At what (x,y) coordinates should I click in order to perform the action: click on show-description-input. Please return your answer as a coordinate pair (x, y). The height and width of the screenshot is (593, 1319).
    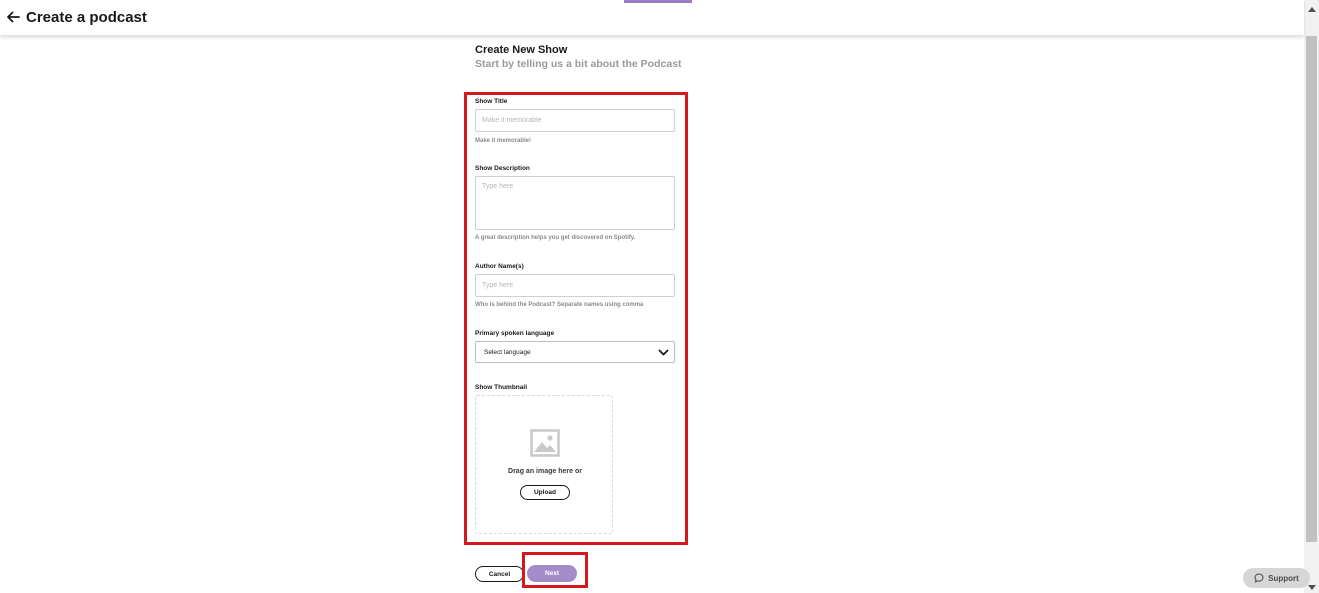
    Looking at the image, I should click on (575, 203).